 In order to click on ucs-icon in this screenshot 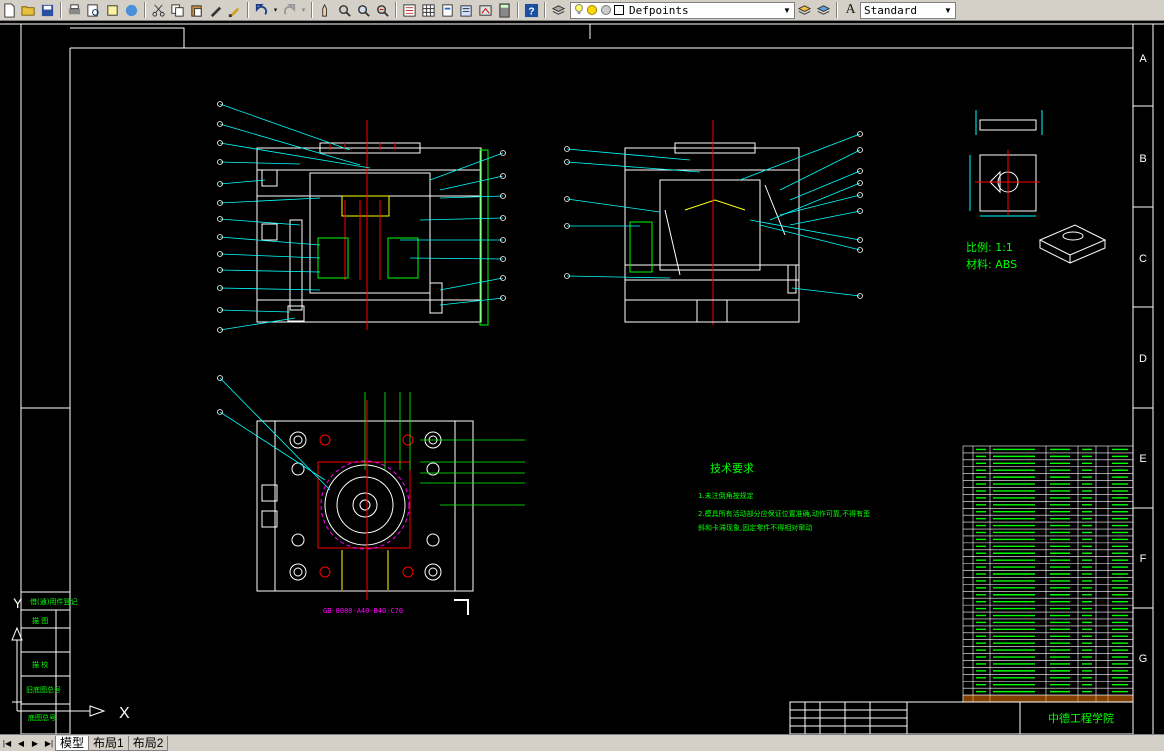, I will do `click(58, 671)`.